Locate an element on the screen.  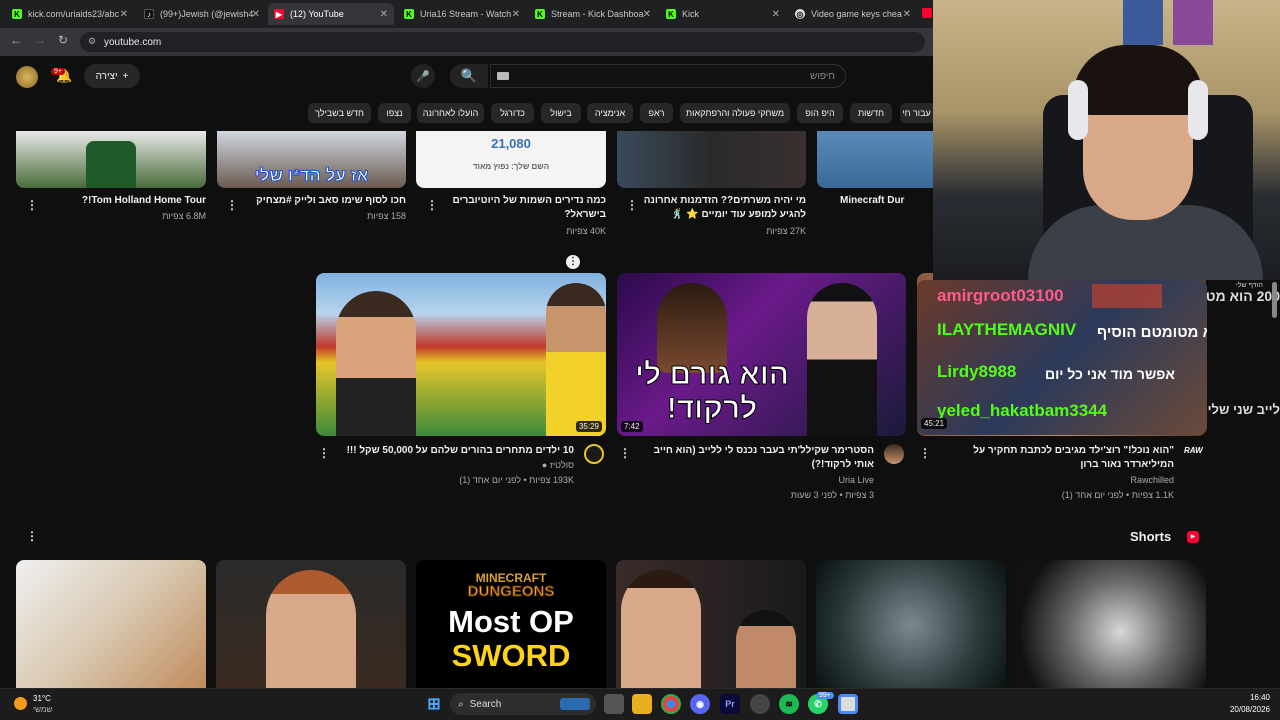
video-thumbnail: אז על הד*ו שלי is located at coordinates (311, 159).